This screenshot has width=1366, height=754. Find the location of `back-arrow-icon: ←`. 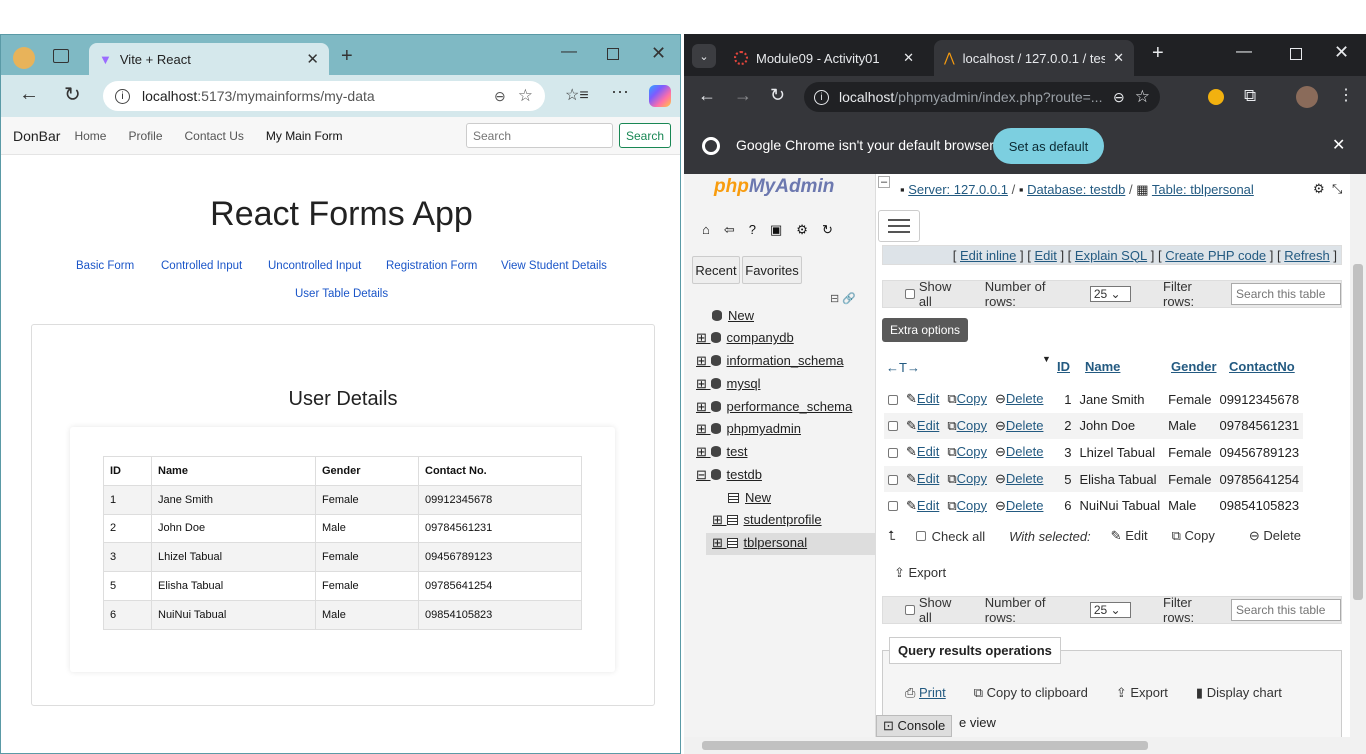

back-arrow-icon: ← is located at coordinates (29, 94).